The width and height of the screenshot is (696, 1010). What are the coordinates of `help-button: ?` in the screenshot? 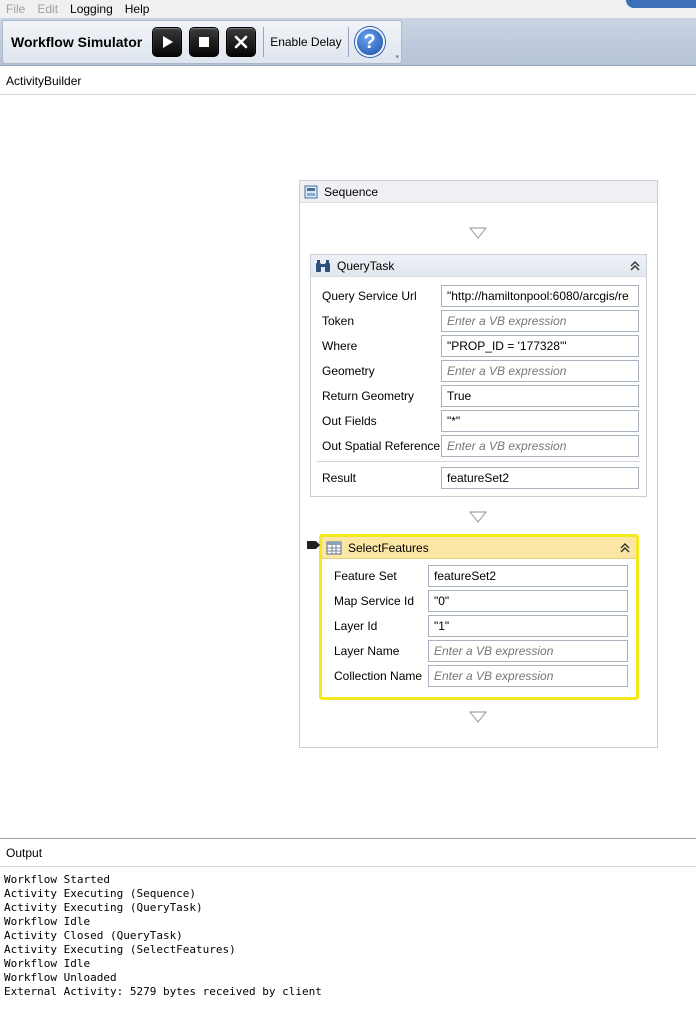 It's located at (369, 42).